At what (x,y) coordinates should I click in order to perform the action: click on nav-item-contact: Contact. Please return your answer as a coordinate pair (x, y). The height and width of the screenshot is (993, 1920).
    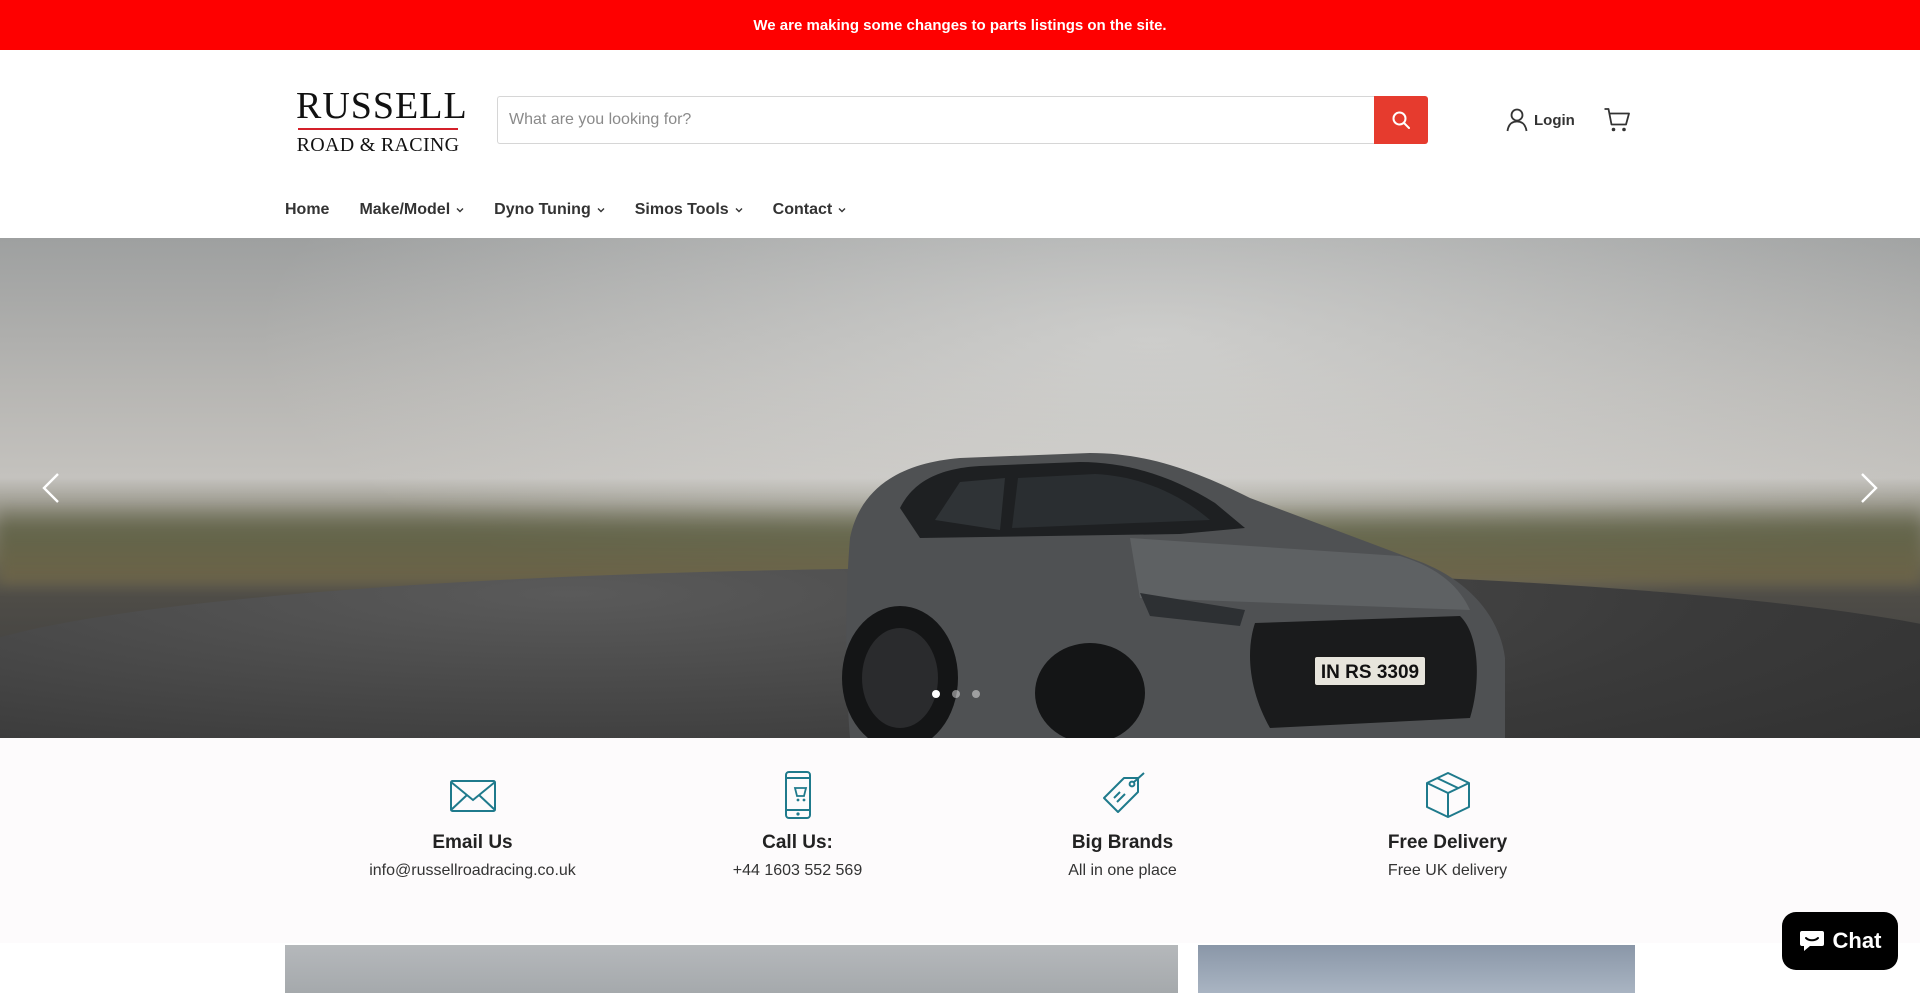
    Looking at the image, I should click on (810, 210).